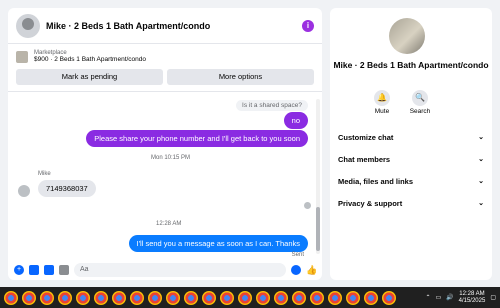  Describe the element at coordinates (411, 65) in the screenshot. I see `contact-name: Mike · 2 Beds 1 Bath Apartment/condo` at that location.